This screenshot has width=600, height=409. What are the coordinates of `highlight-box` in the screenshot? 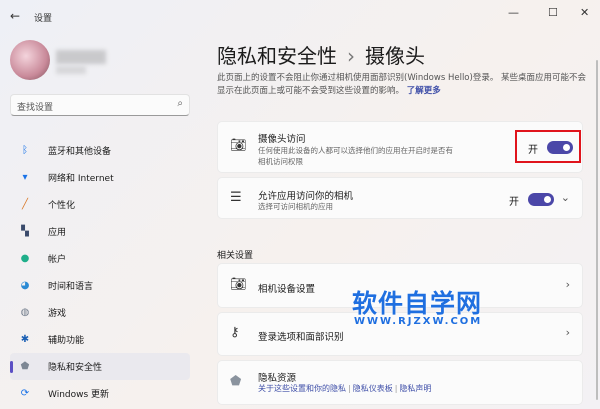 It's located at (548, 146).